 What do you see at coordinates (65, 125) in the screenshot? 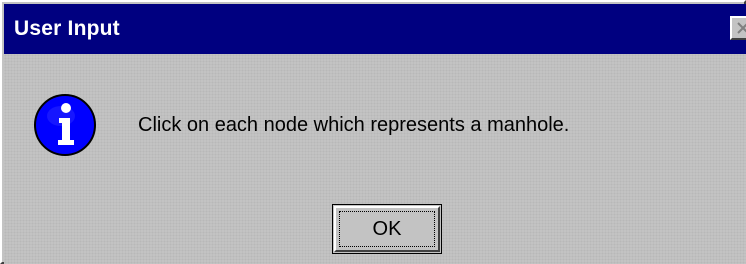
I see `info-icon` at bounding box center [65, 125].